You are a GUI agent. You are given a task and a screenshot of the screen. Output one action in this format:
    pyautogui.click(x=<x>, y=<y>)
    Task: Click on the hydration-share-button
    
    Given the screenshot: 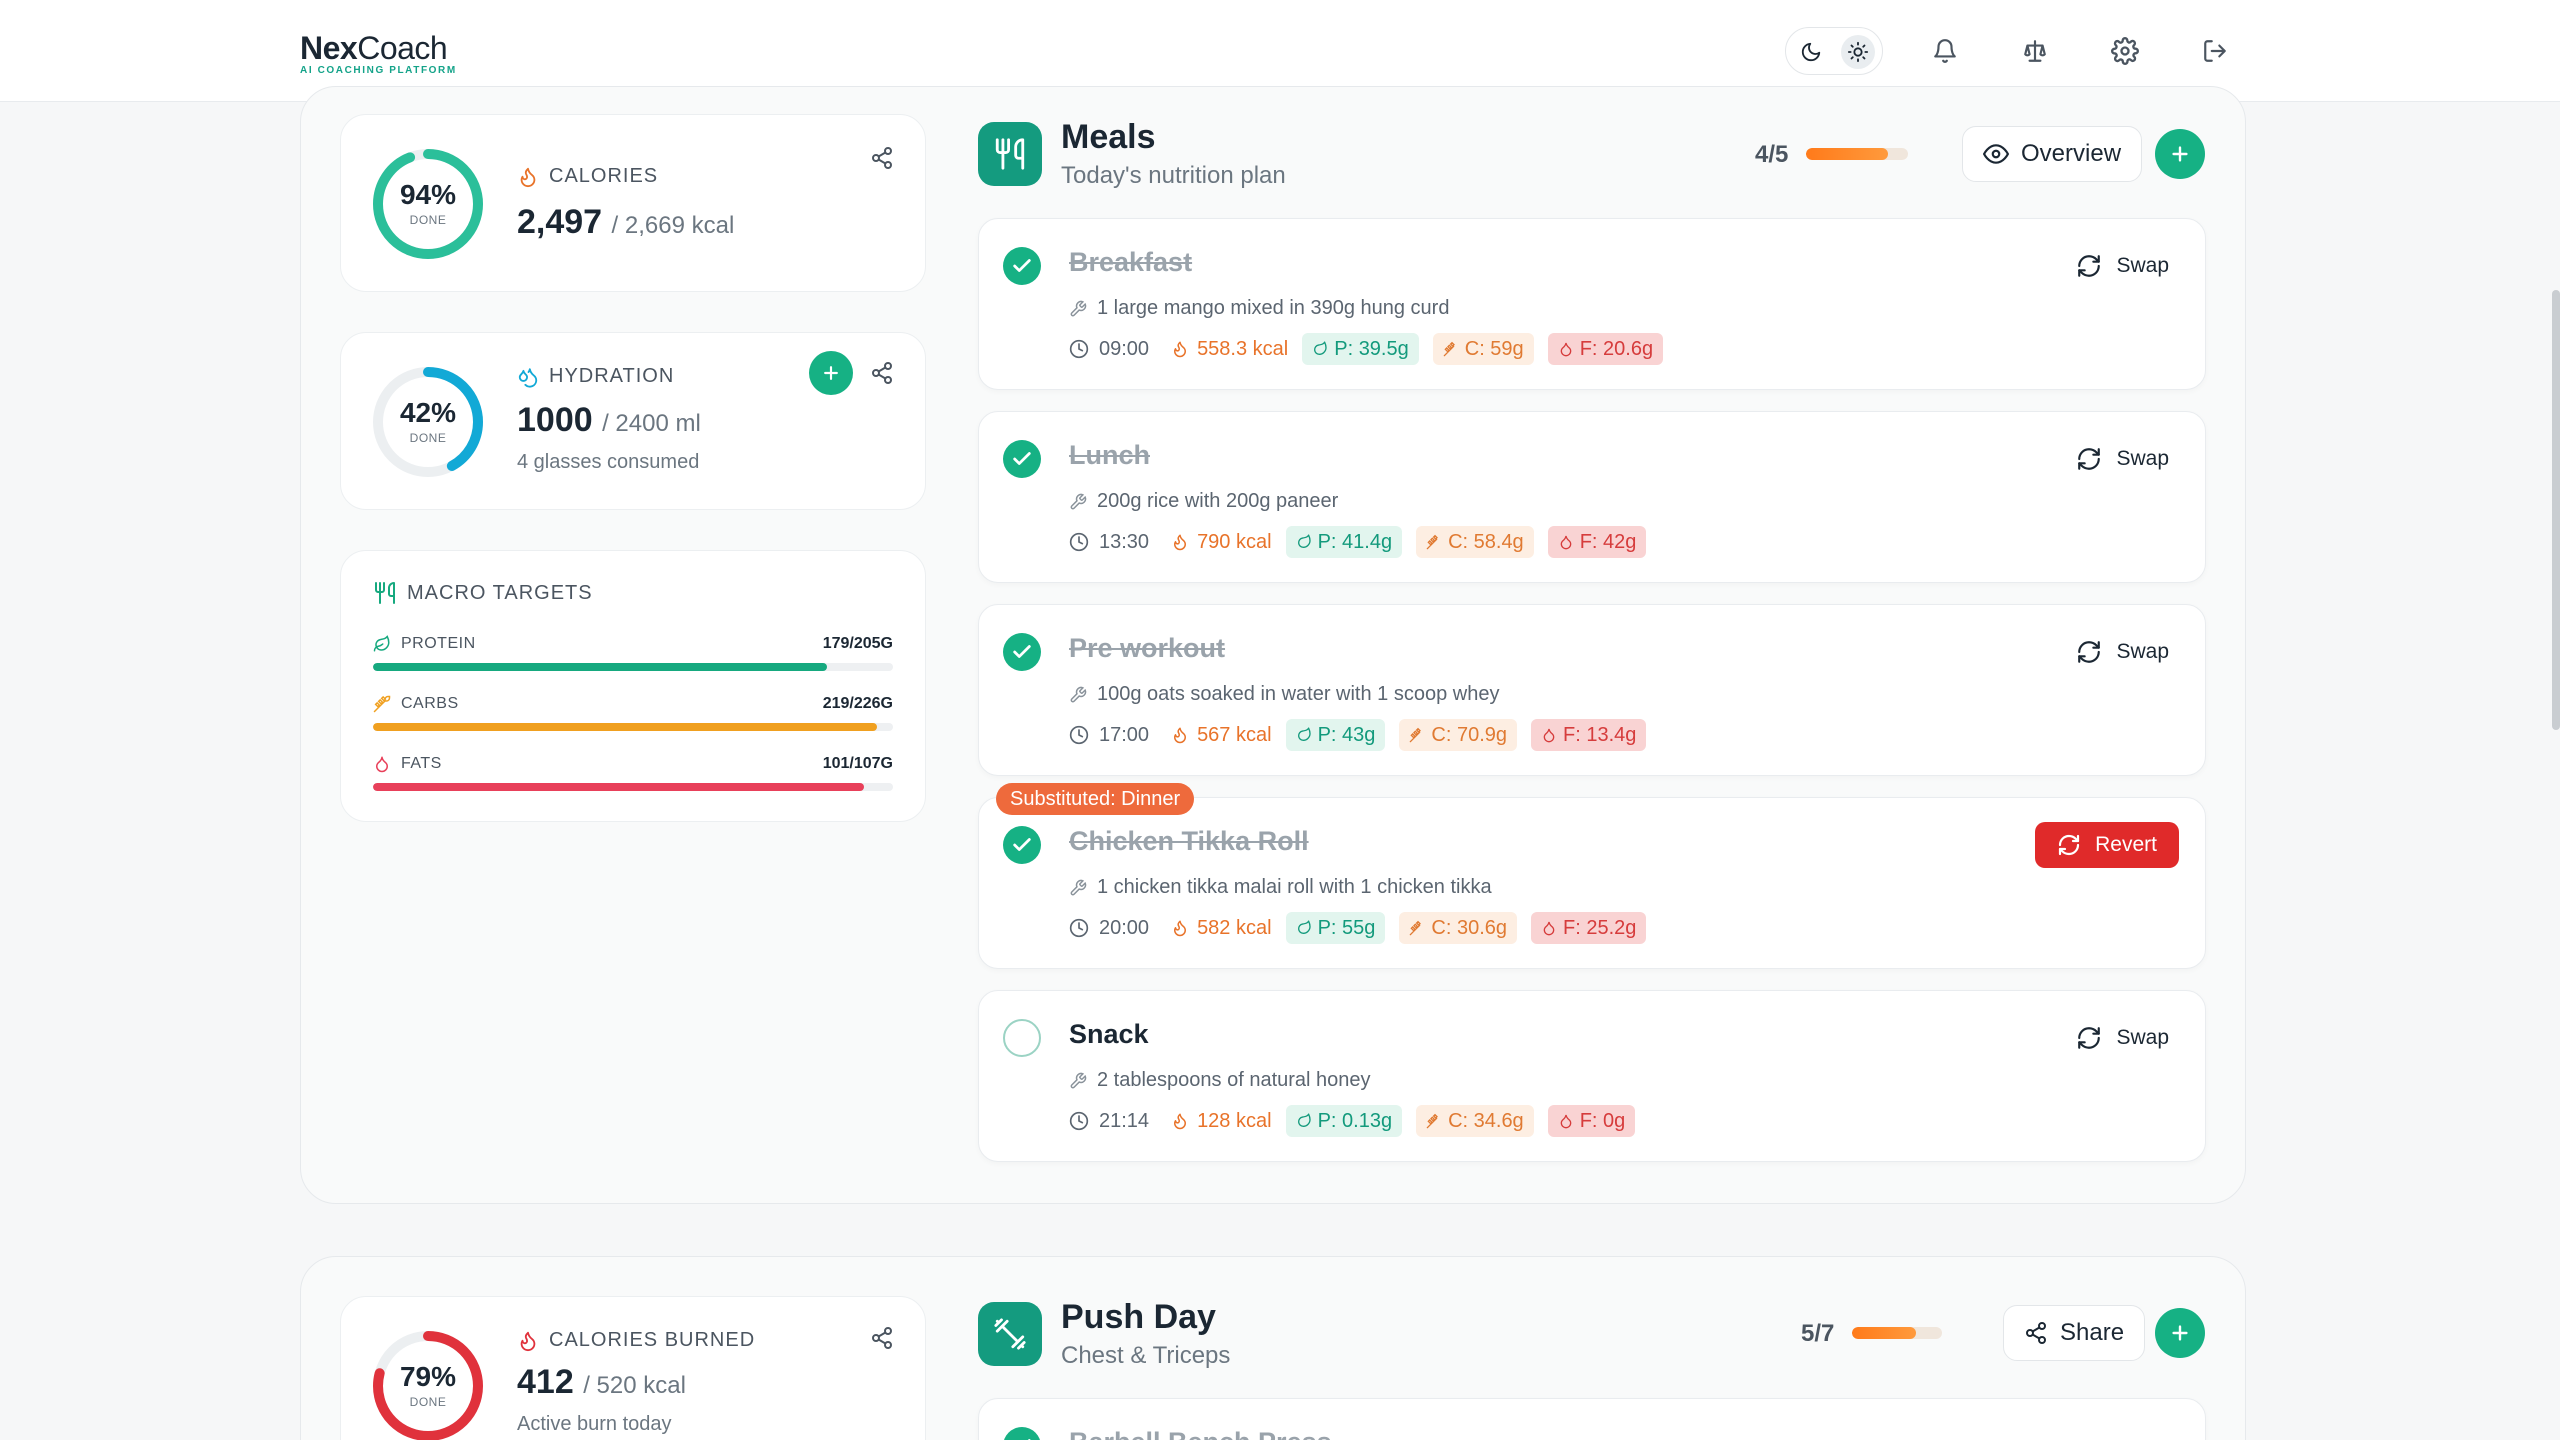 What is the action you would take?
    pyautogui.click(x=882, y=373)
    